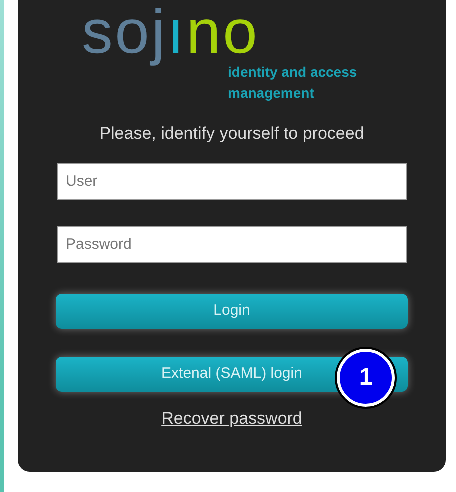 Image resolution: width=456 pixels, height=492 pixels. I want to click on callout-tooltip: 1, so click(366, 378).